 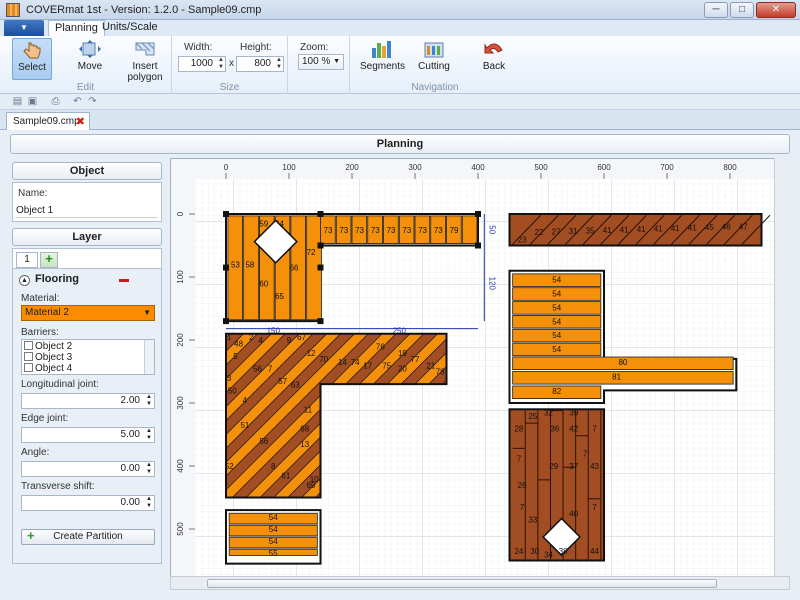 I want to click on remove-flooring-icon, so click(x=124, y=280).